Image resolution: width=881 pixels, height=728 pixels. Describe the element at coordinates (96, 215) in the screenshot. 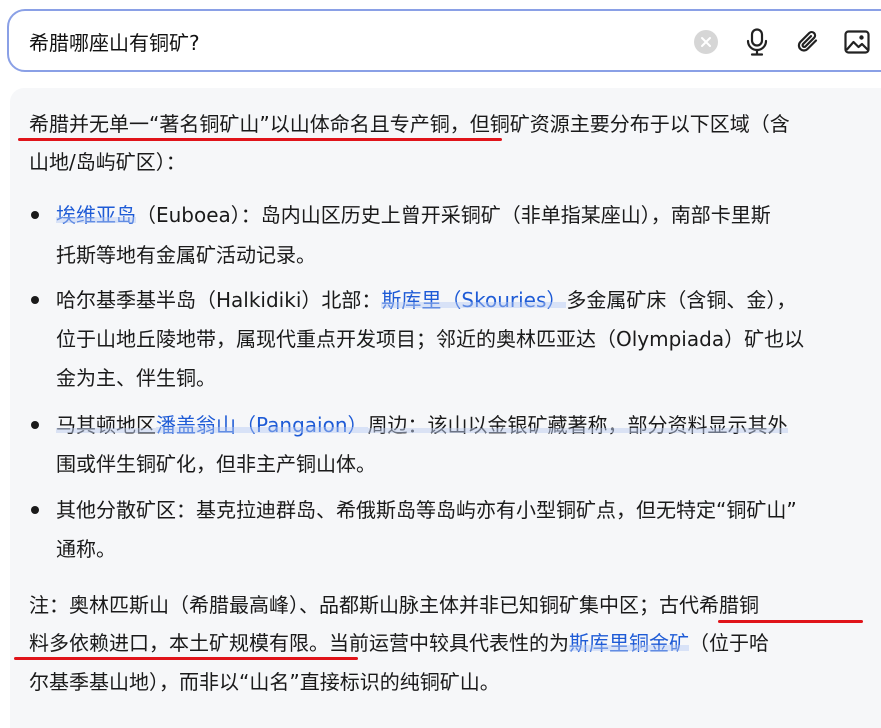

I see `link-euboea: 埃维亚岛` at that location.